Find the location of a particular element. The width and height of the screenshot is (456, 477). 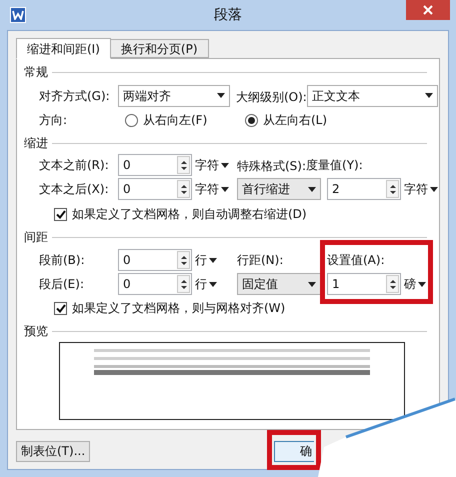

dialog-button: 确 is located at coordinates (294, 451).